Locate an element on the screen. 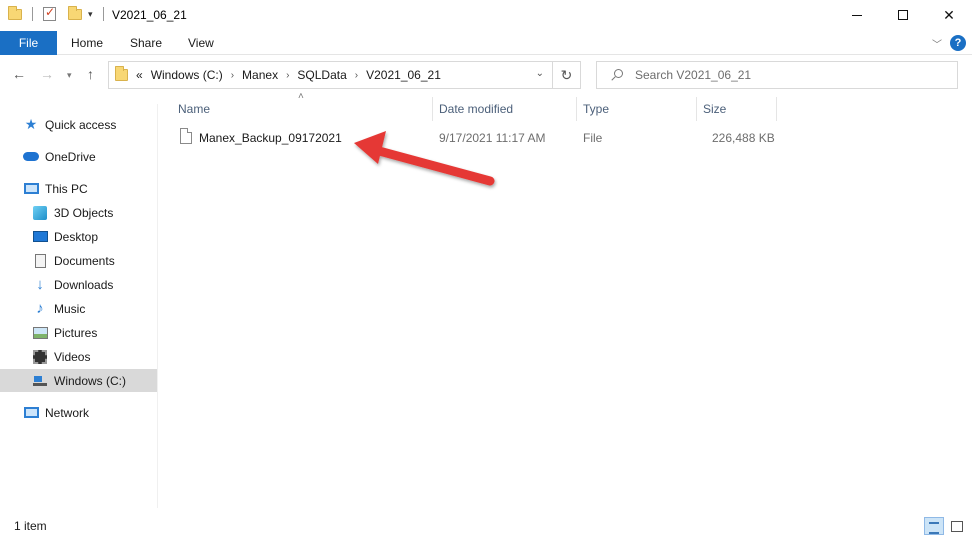  video-icon is located at coordinates (40, 356).